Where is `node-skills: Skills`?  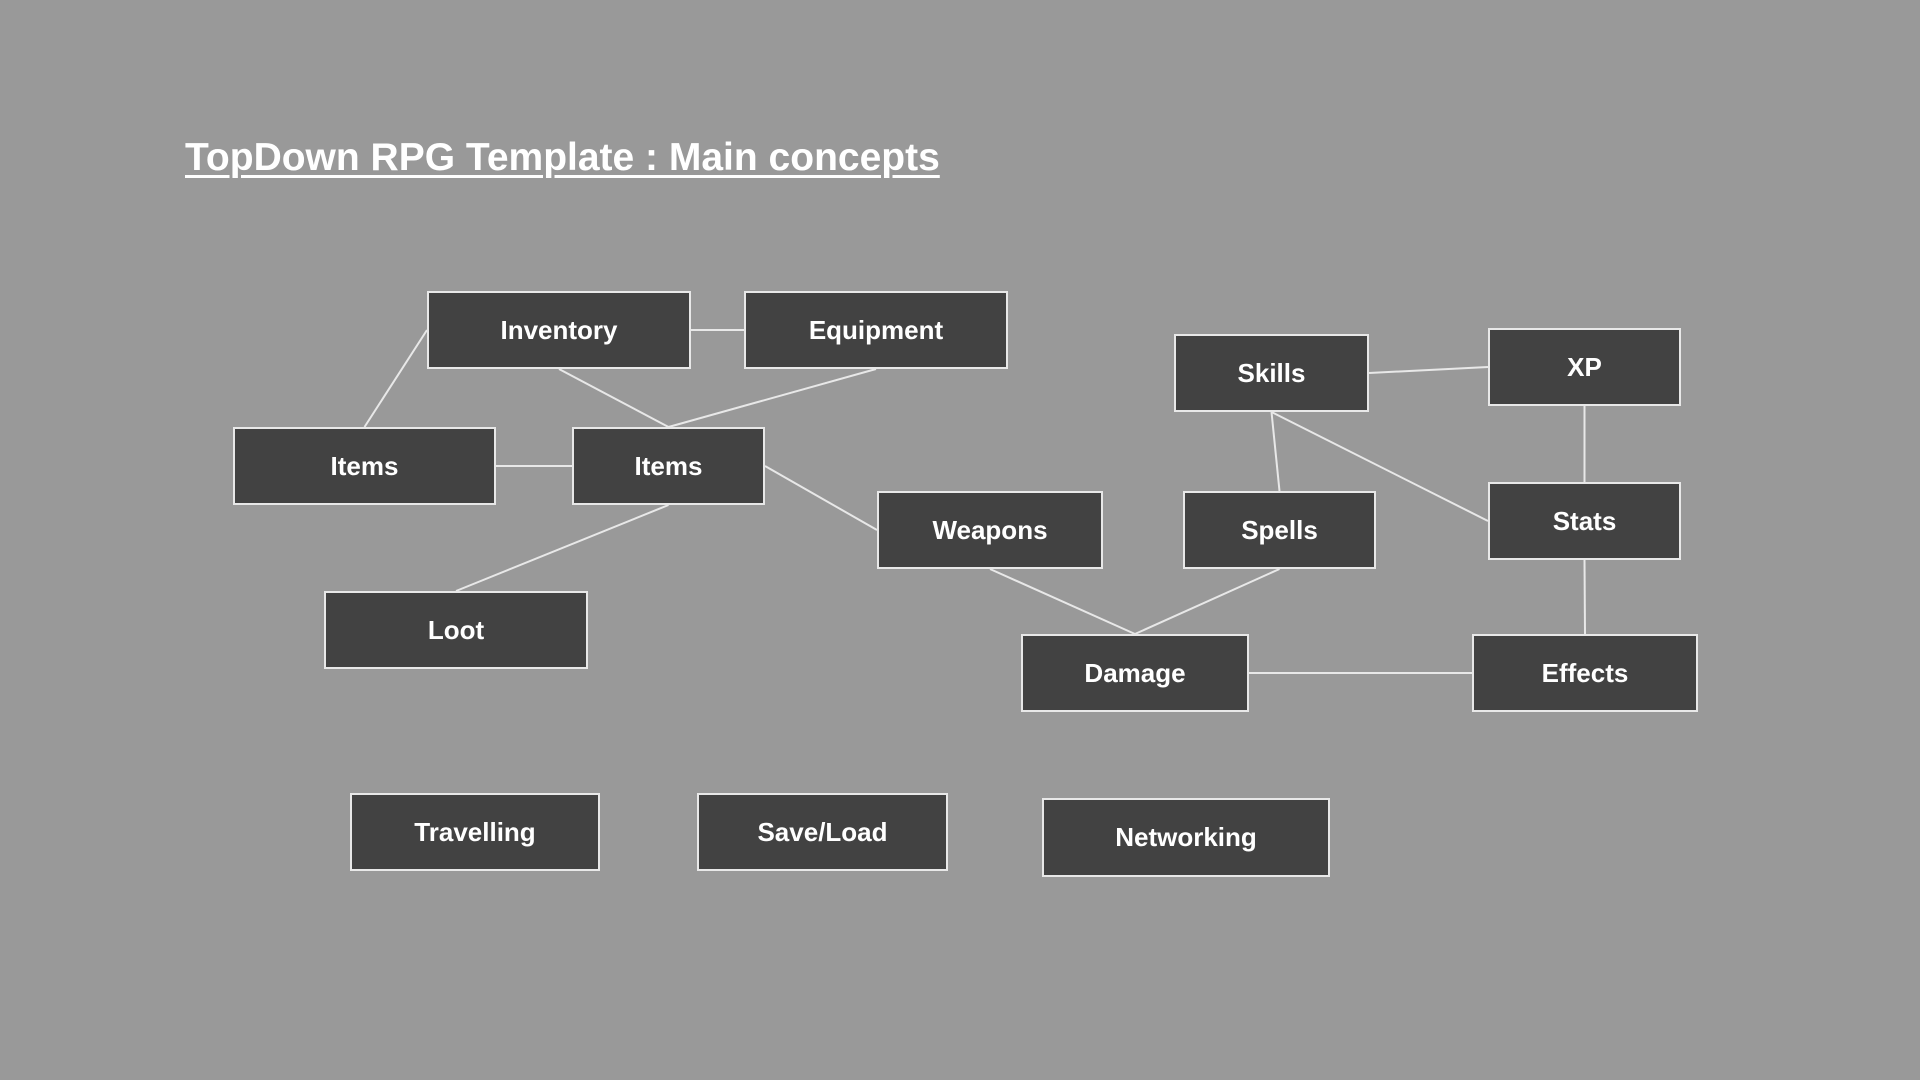
node-skills: Skills is located at coordinates (1271, 373).